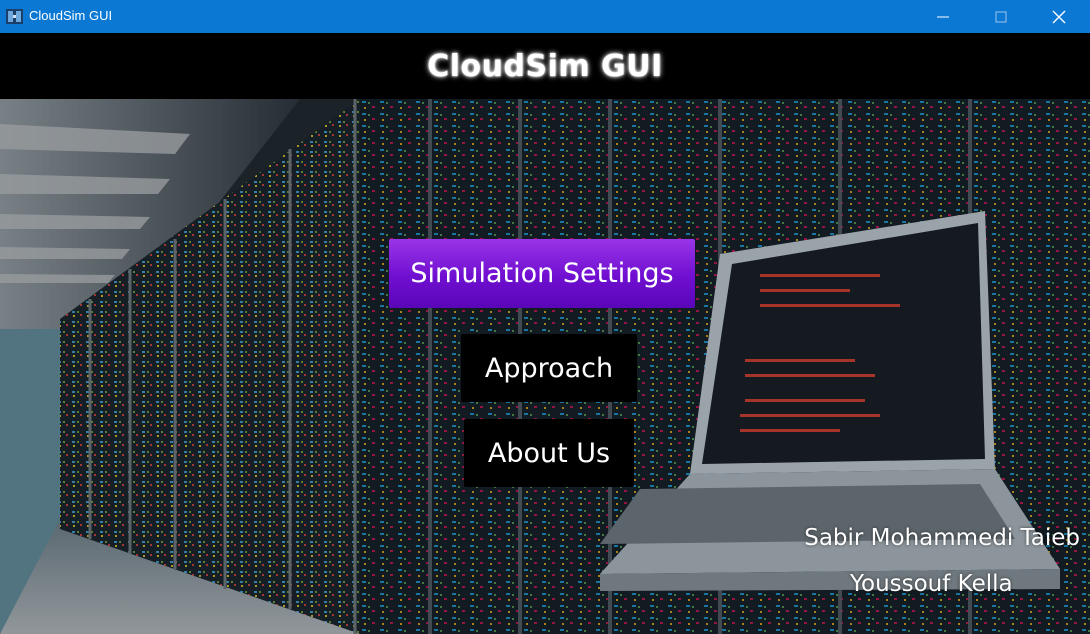 The width and height of the screenshot is (1090, 634). I want to click on minimize-icon, so click(943, 17).